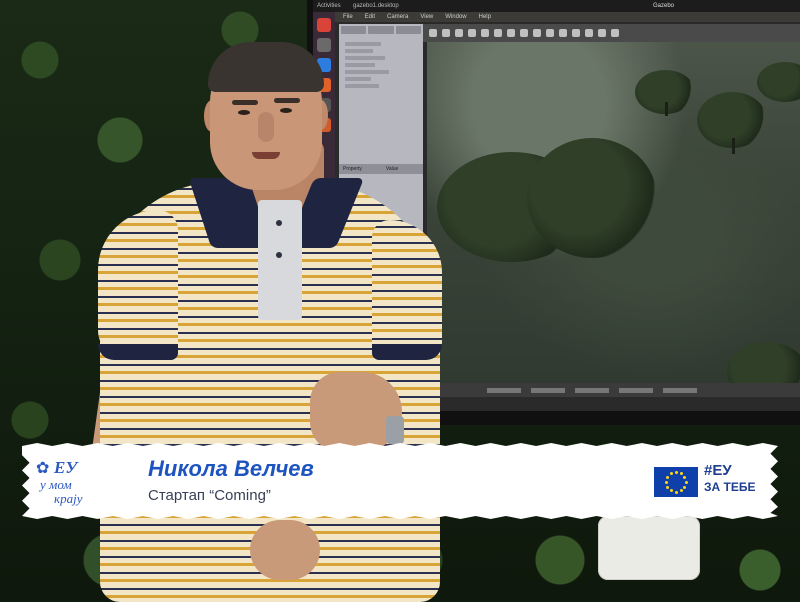 The height and width of the screenshot is (602, 800). I want to click on eu-u-mom-kraju-logo: ✿ ЕУ у мом крају, so click(79, 482).